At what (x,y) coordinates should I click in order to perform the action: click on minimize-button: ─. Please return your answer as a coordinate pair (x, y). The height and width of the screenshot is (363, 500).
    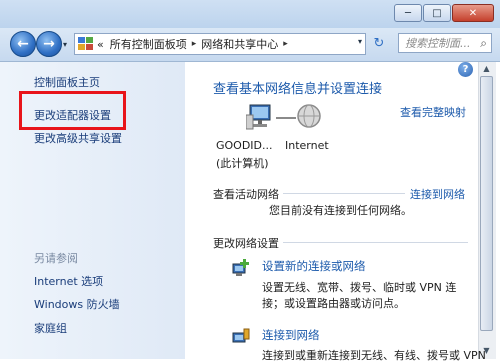
    Looking at the image, I should click on (408, 13).